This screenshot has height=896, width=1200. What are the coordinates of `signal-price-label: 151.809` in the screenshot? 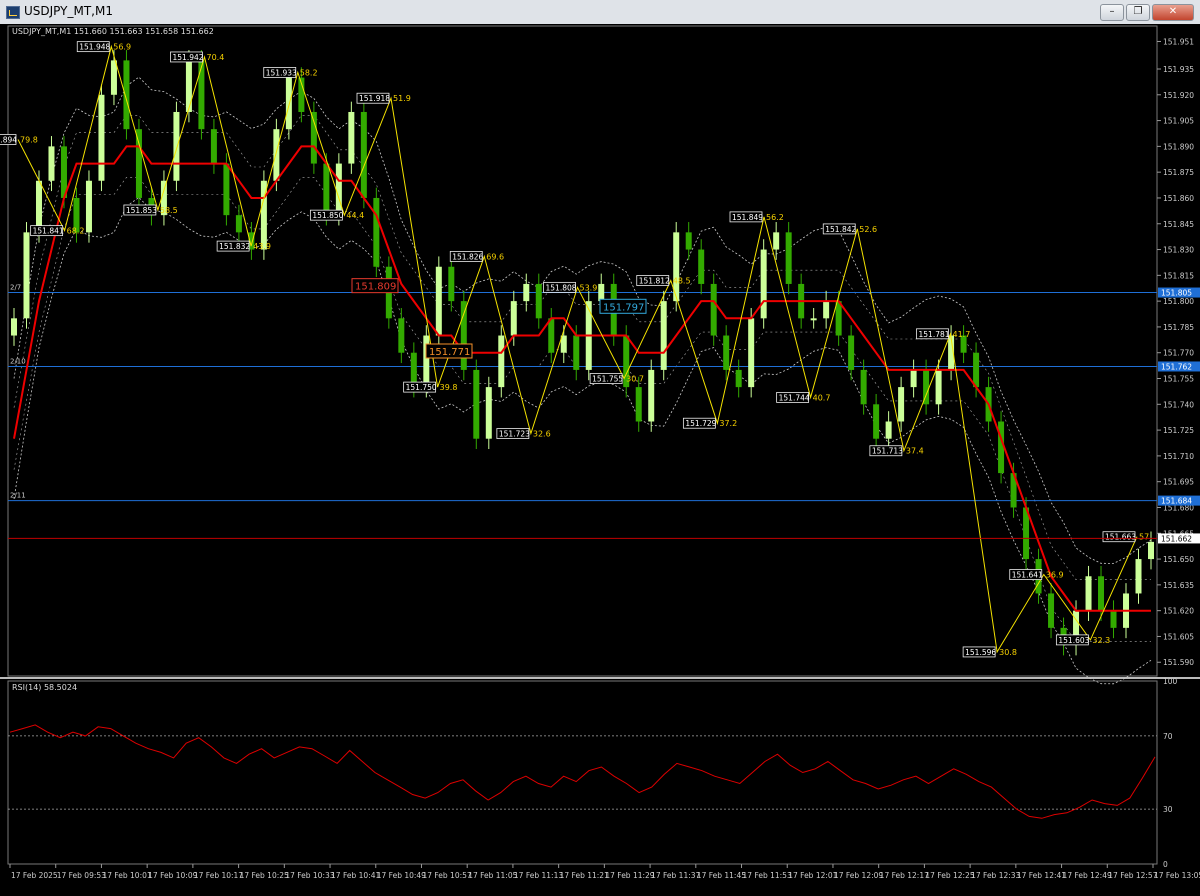 It's located at (375, 287).